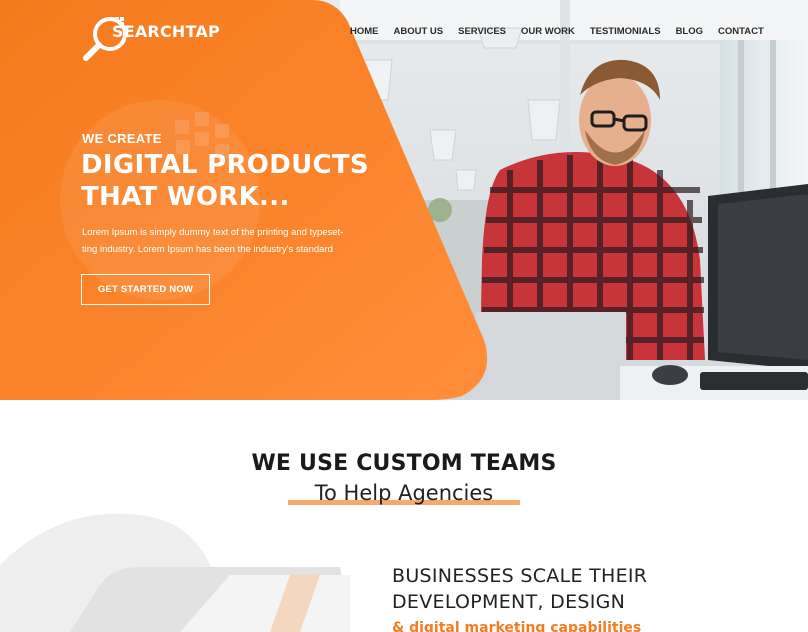  What do you see at coordinates (548, 31) in the screenshot?
I see `nav-item-our-work: OUR WORK` at bounding box center [548, 31].